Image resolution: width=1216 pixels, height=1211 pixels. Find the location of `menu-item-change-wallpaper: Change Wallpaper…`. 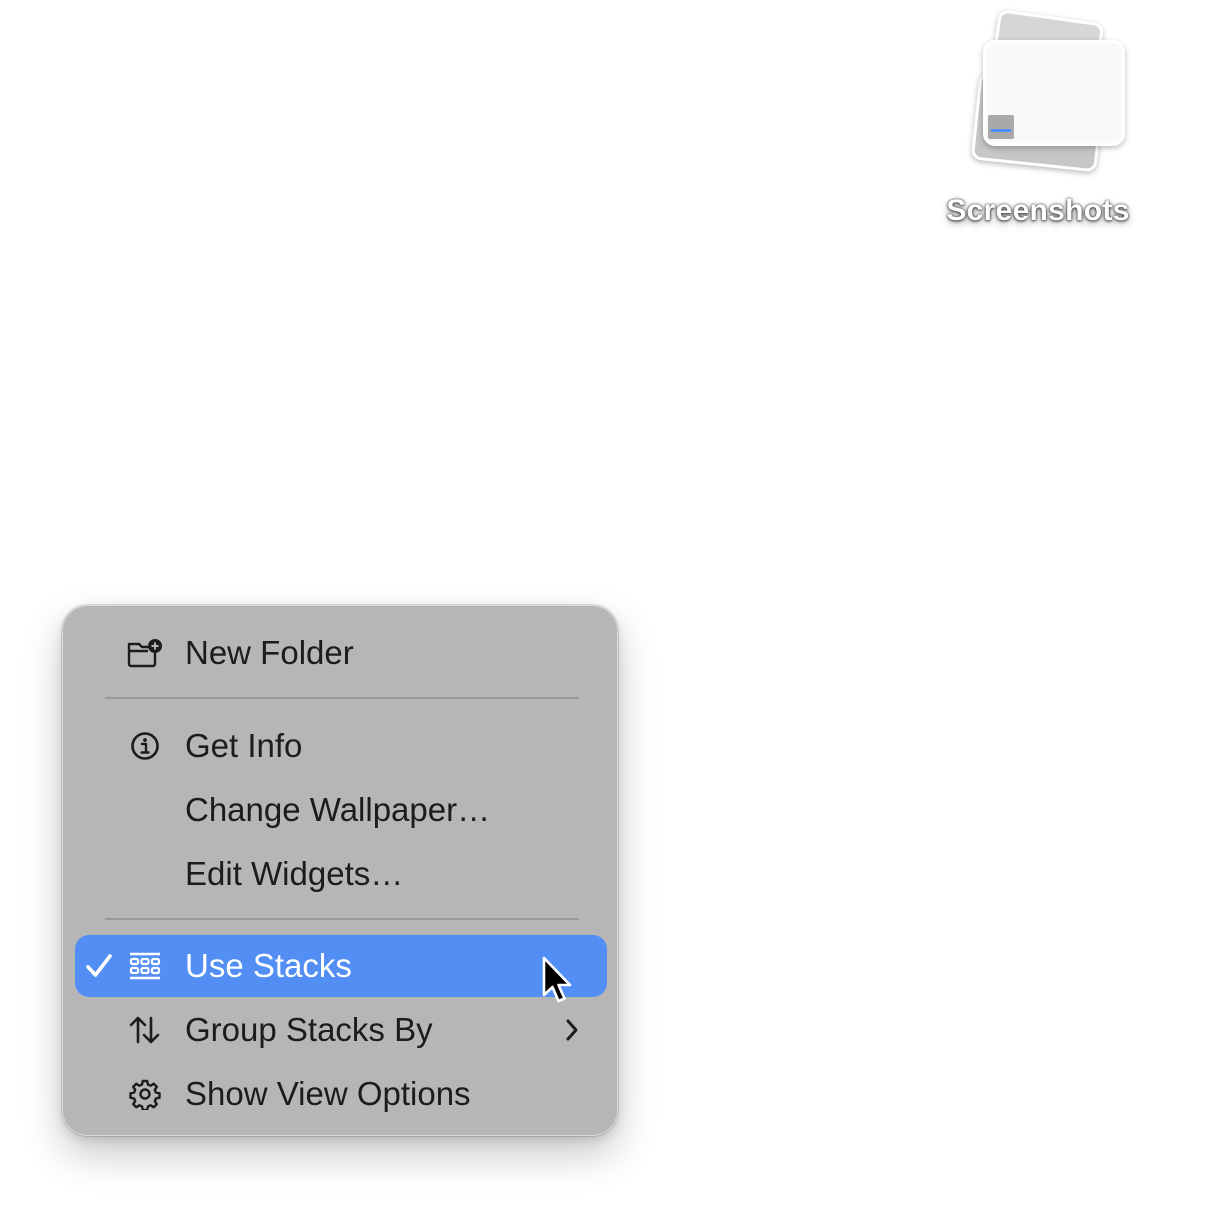

menu-item-change-wallpaper: Change Wallpaper… is located at coordinates (341, 810).